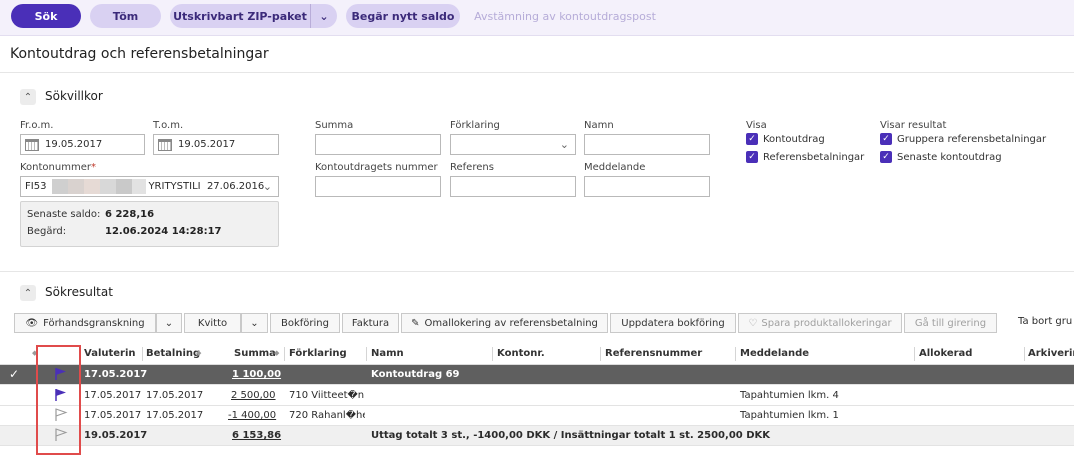 The width and height of the screenshot is (1074, 464). What do you see at coordinates (913, 125) in the screenshot?
I see `results-label: Visar resultat` at bounding box center [913, 125].